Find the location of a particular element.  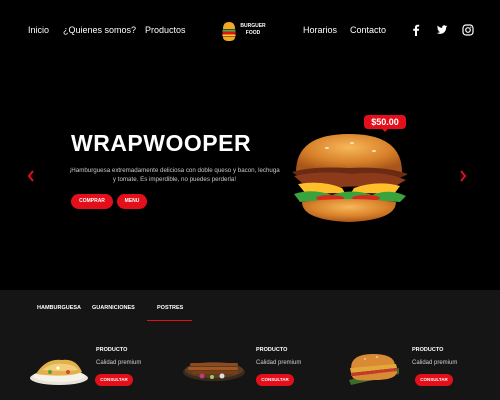

menu-button: MENU is located at coordinates (132, 201).